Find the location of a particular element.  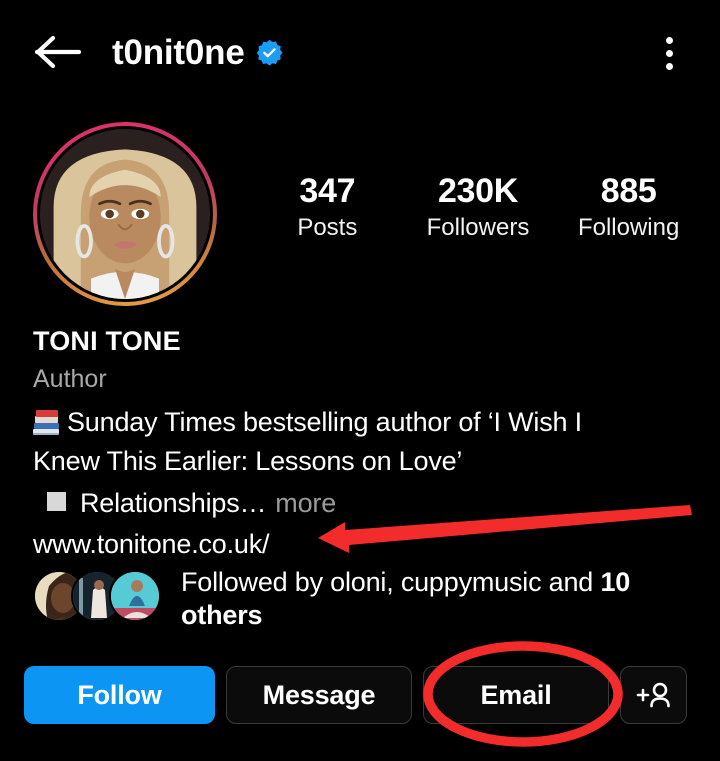

more-button: more is located at coordinates (305, 503).